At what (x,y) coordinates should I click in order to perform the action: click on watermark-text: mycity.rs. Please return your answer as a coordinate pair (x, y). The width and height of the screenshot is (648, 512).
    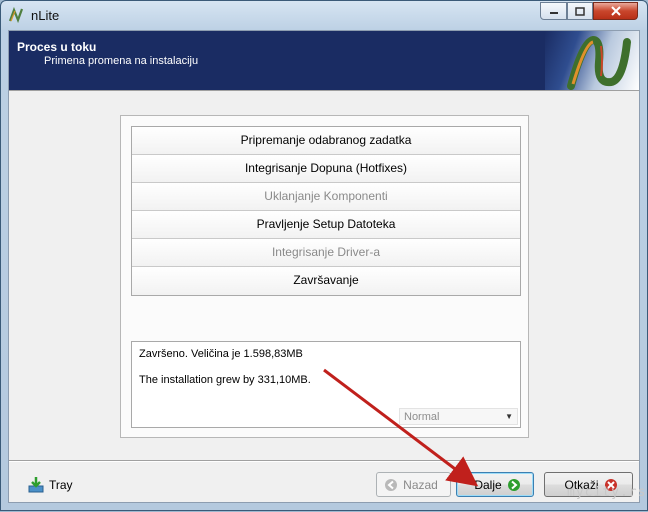
    Looking at the image, I should click on (607, 492).